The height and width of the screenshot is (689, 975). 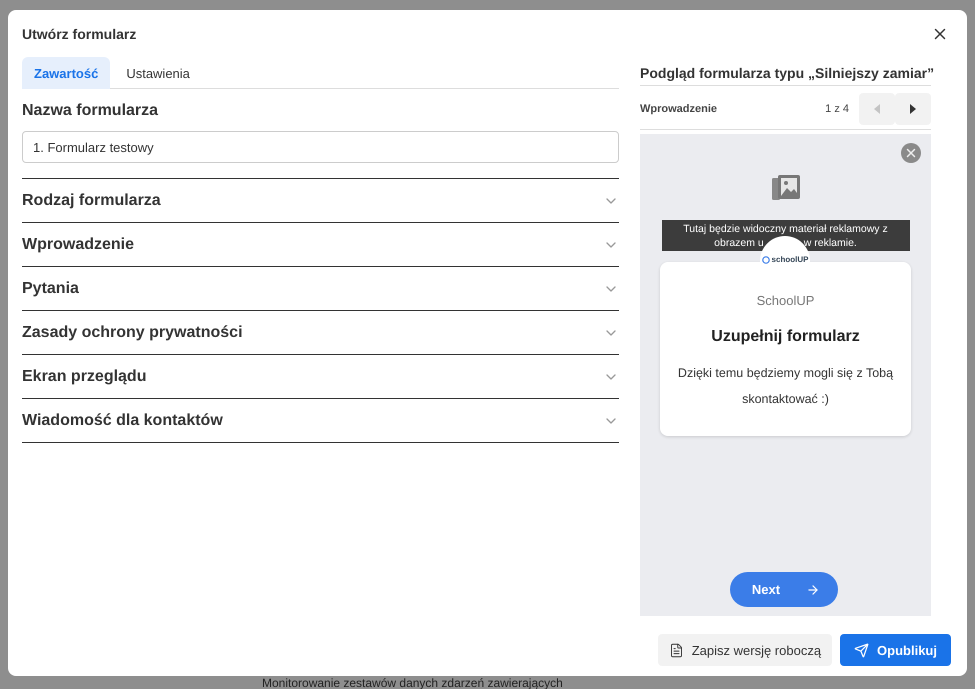 What do you see at coordinates (785, 188) in the screenshot?
I see `image-icon` at bounding box center [785, 188].